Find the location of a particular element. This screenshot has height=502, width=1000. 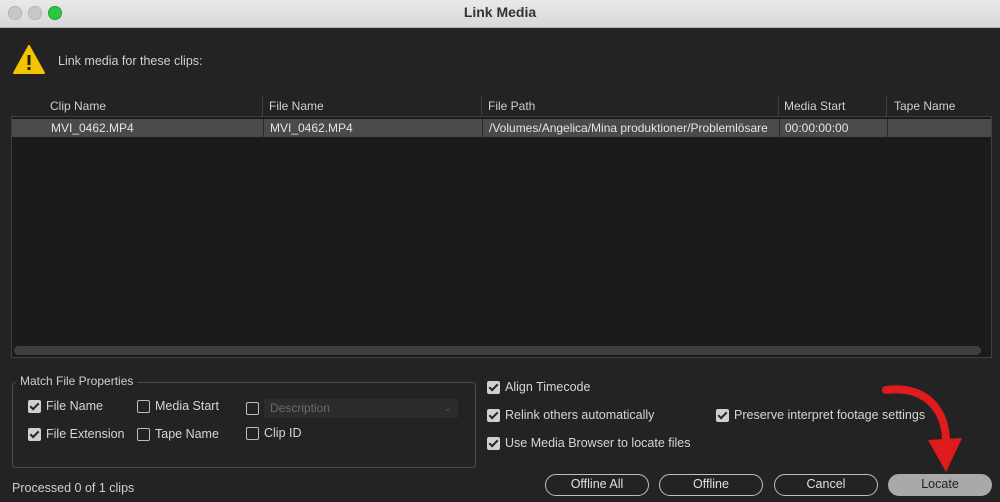

file-extension-label: File Extension is located at coordinates (85, 434).